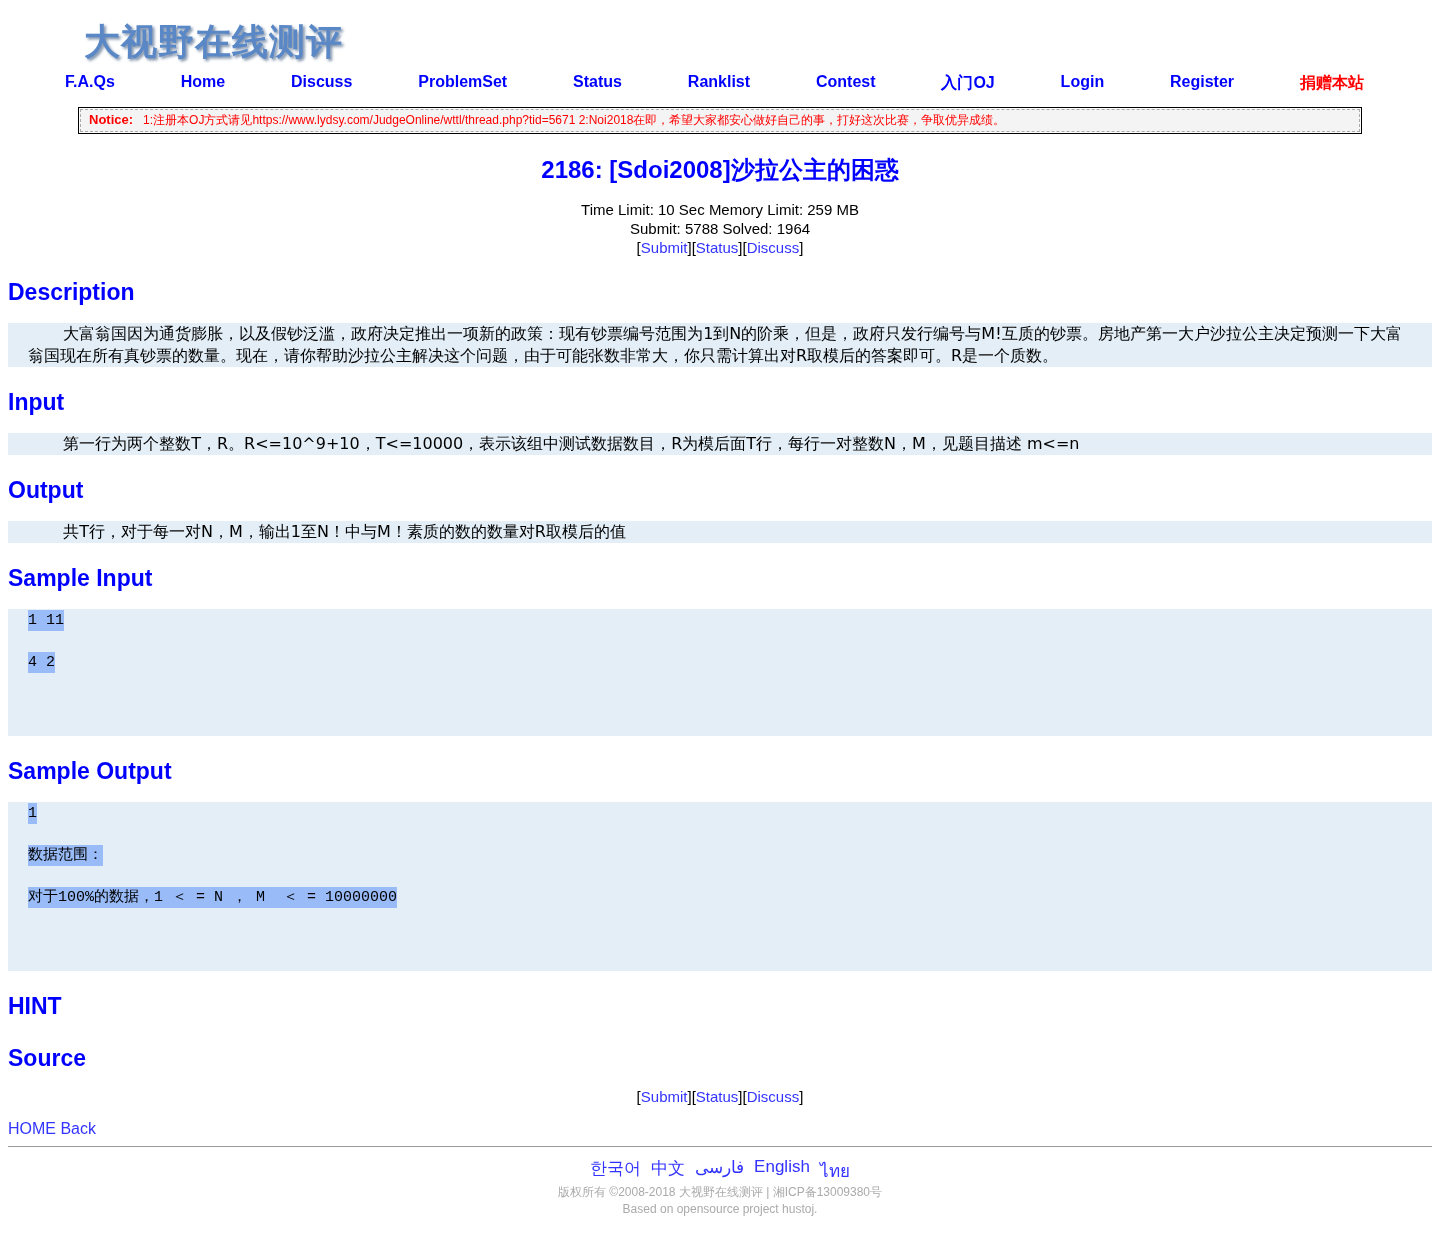 This screenshot has height=1252, width=1440. What do you see at coordinates (344, 532) in the screenshot?
I see `section-text: 共T行，对于每一对N，M，输出1至N！中与M！素质的数的数量对R取模后的值` at bounding box center [344, 532].